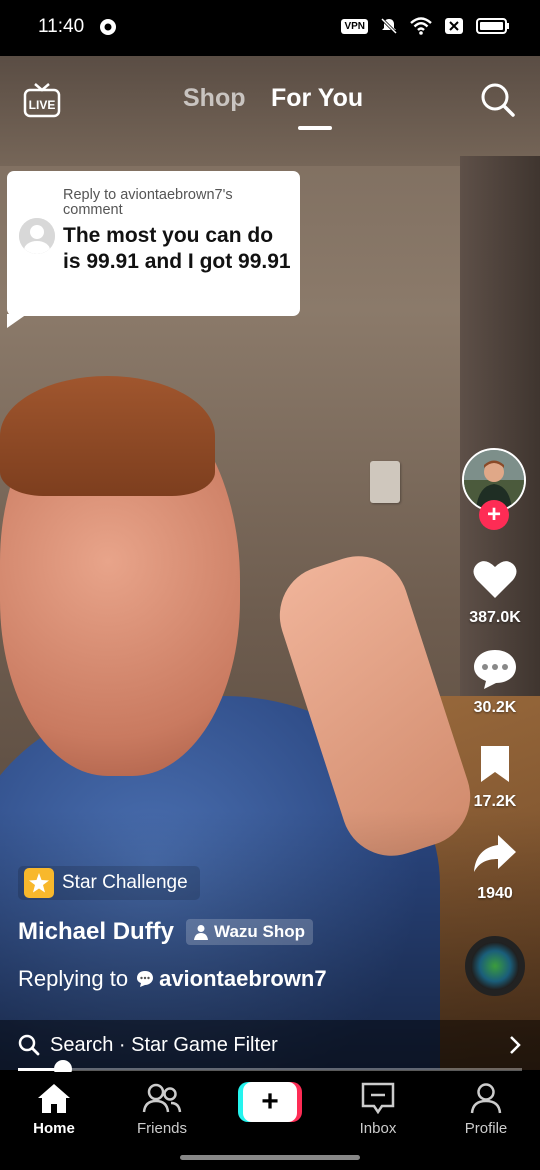 Image resolution: width=540 pixels, height=1170 pixels. I want to click on wifi-icon, so click(421, 26).